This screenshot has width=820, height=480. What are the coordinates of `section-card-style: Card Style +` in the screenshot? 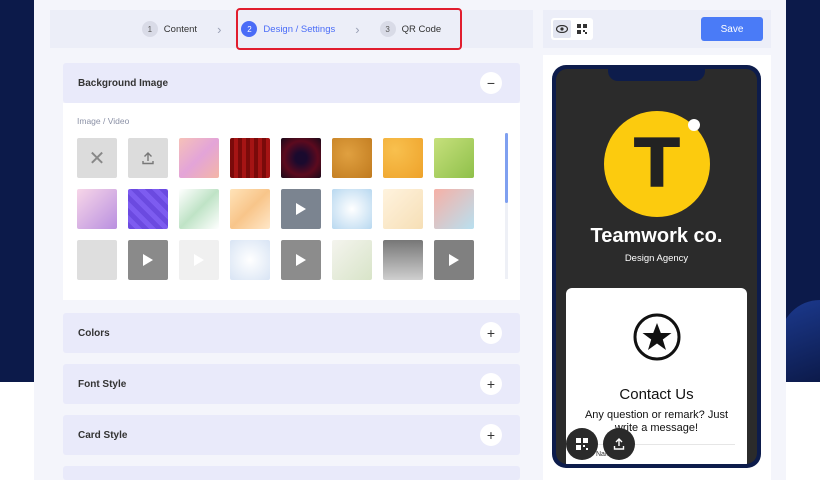 It's located at (291, 435).